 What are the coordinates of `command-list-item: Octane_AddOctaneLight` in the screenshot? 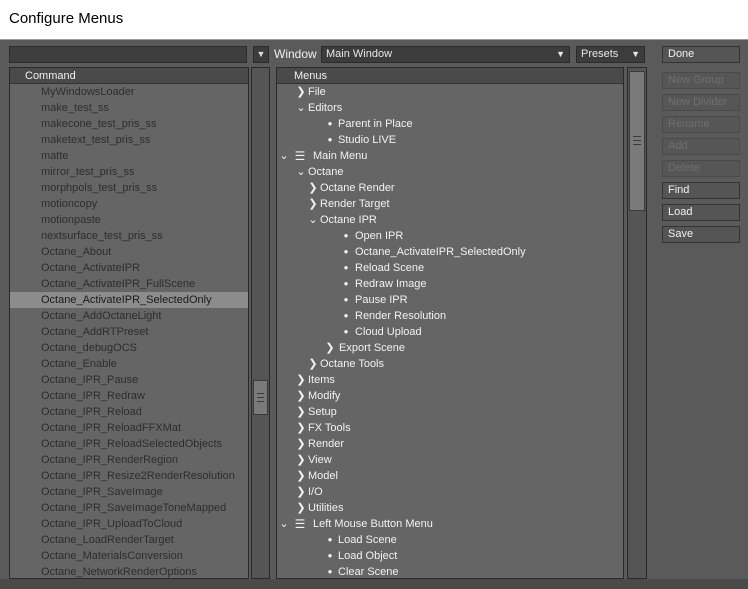 It's located at (129, 316).